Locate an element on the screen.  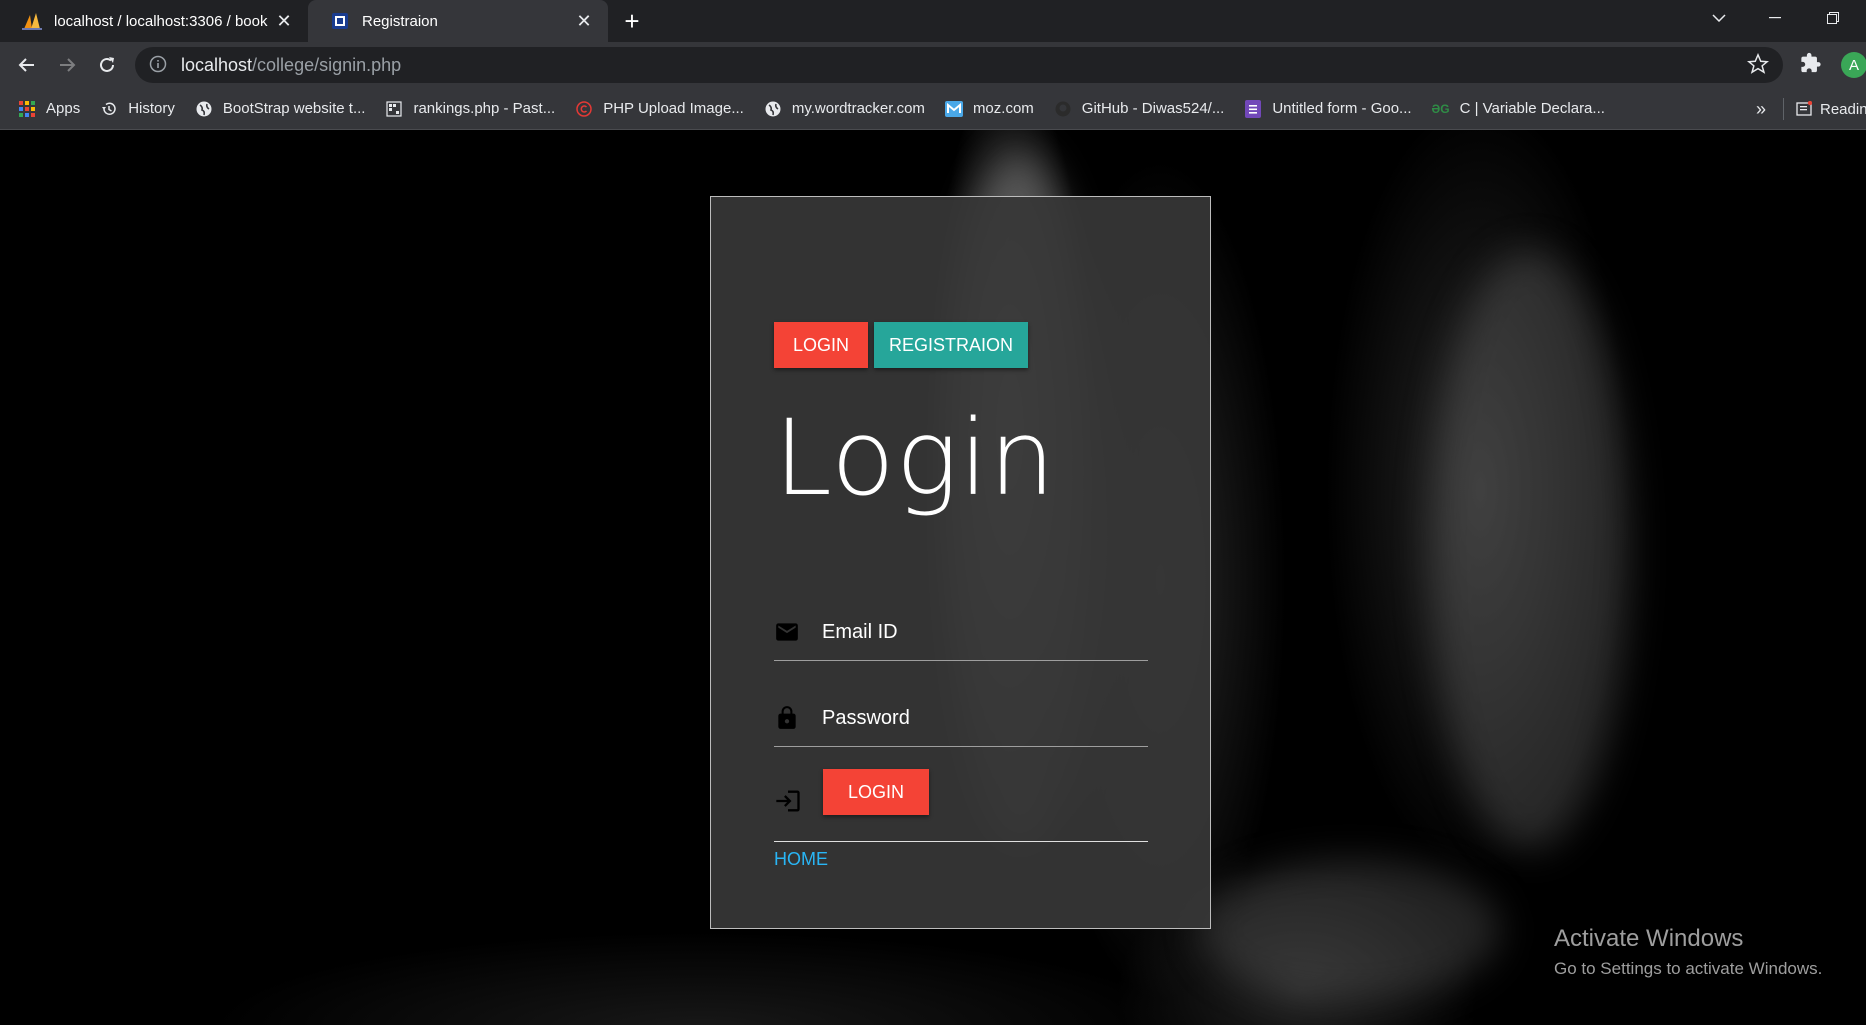
tab-login-button: LOGIN is located at coordinates (821, 345).